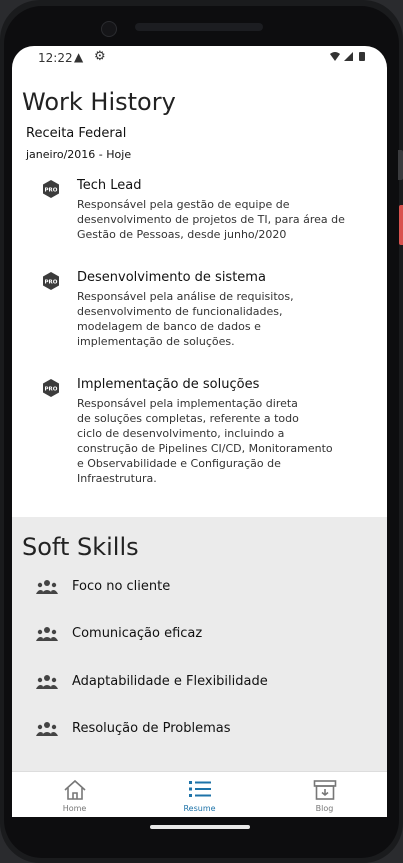  What do you see at coordinates (109, 185) in the screenshot?
I see `job-title: Tech Lead` at bounding box center [109, 185].